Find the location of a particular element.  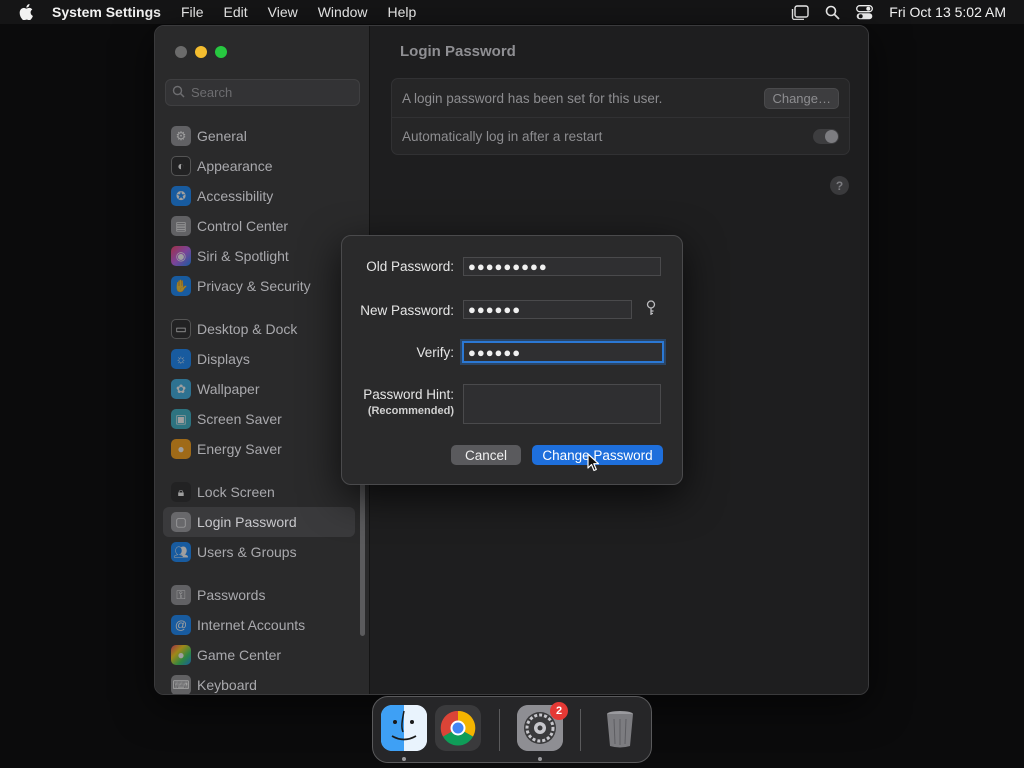

sidebar-item-label: Desktop & Dock is located at coordinates (247, 329).